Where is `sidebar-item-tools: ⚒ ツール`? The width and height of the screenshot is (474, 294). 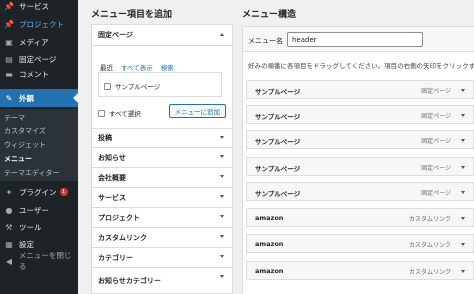
sidebar-item-tools: ⚒ ツール is located at coordinates (39, 227).